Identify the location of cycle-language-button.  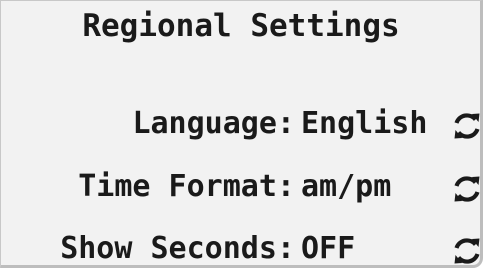
(467, 126).